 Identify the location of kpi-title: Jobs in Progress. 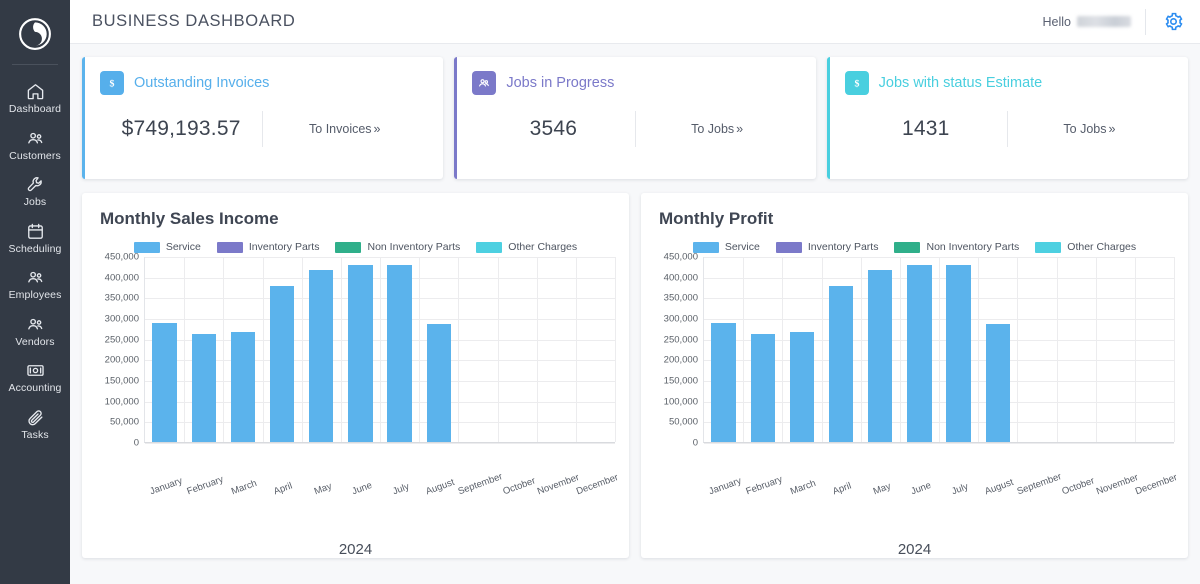
(560, 83).